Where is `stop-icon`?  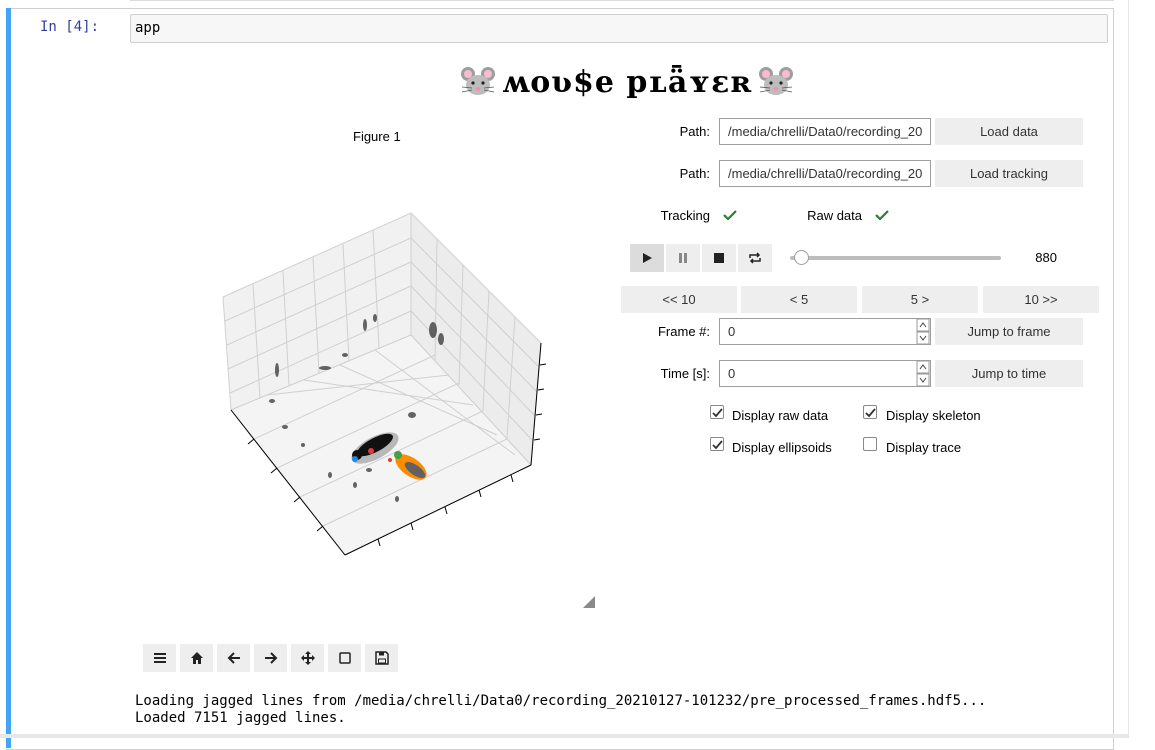 stop-icon is located at coordinates (719, 258).